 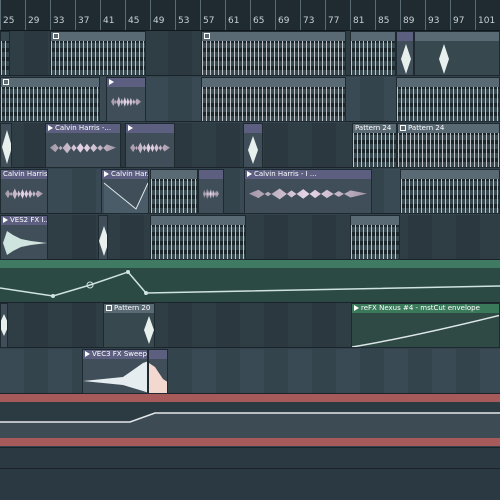 What do you see at coordinates (125, 197) in the screenshot?
I see `volume-envelope` at bounding box center [125, 197].